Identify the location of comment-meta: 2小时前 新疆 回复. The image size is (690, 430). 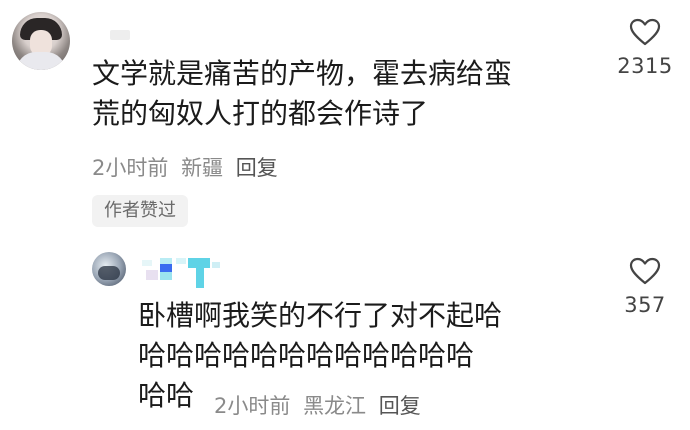
(188, 167).